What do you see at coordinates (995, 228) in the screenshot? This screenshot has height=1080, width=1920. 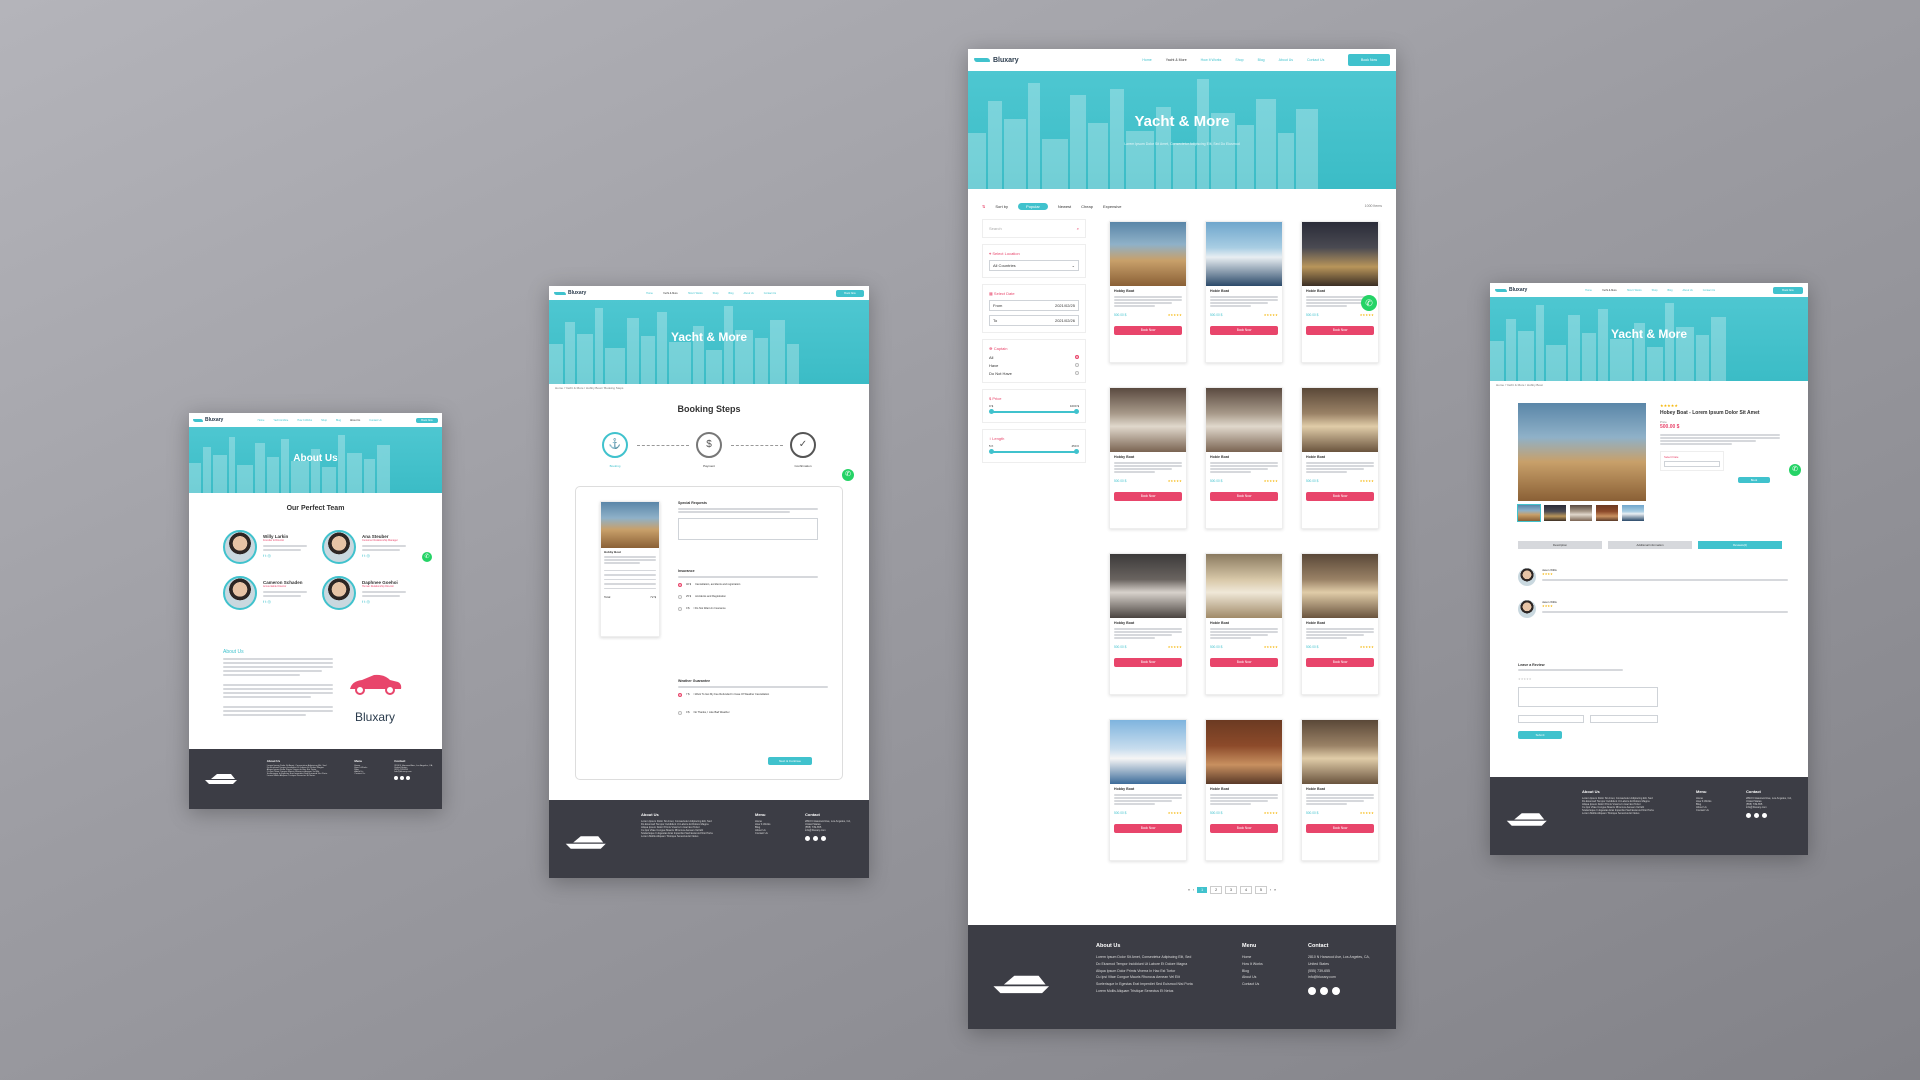 I see `search-input: Search` at bounding box center [995, 228].